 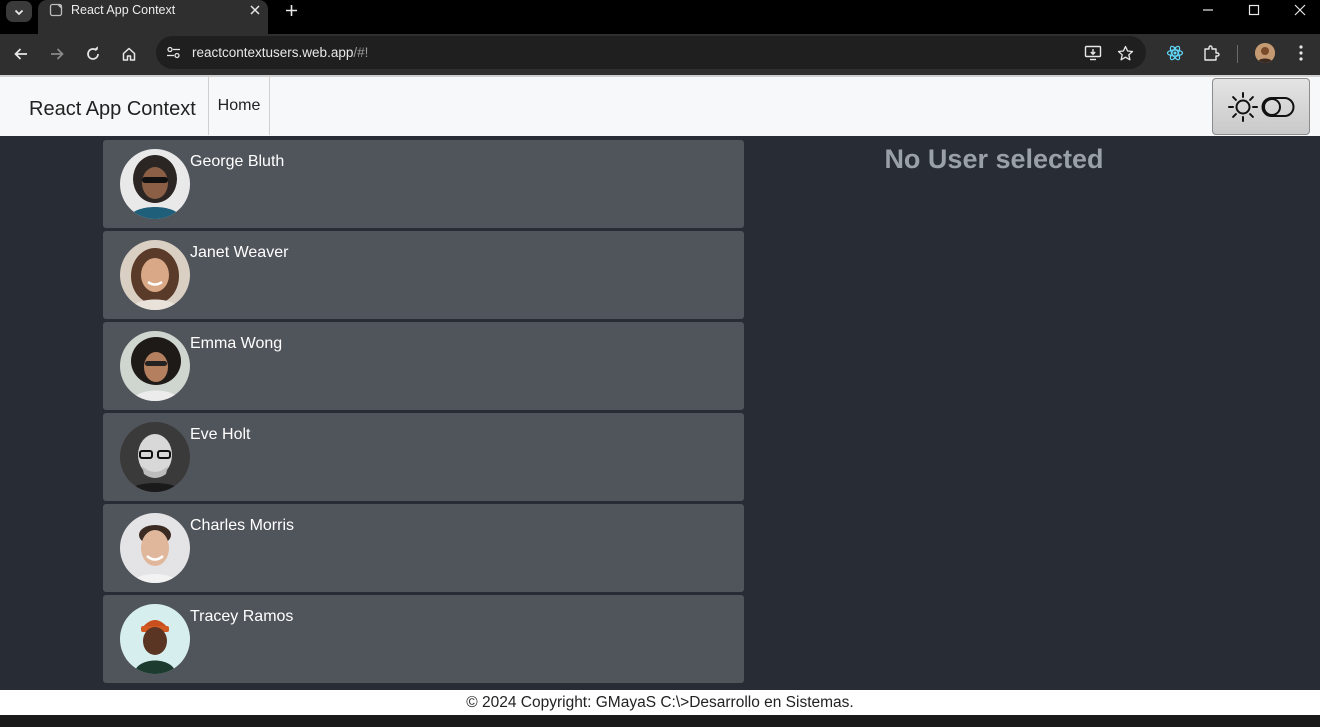 I want to click on maximize-icon, so click(x=1254, y=10).